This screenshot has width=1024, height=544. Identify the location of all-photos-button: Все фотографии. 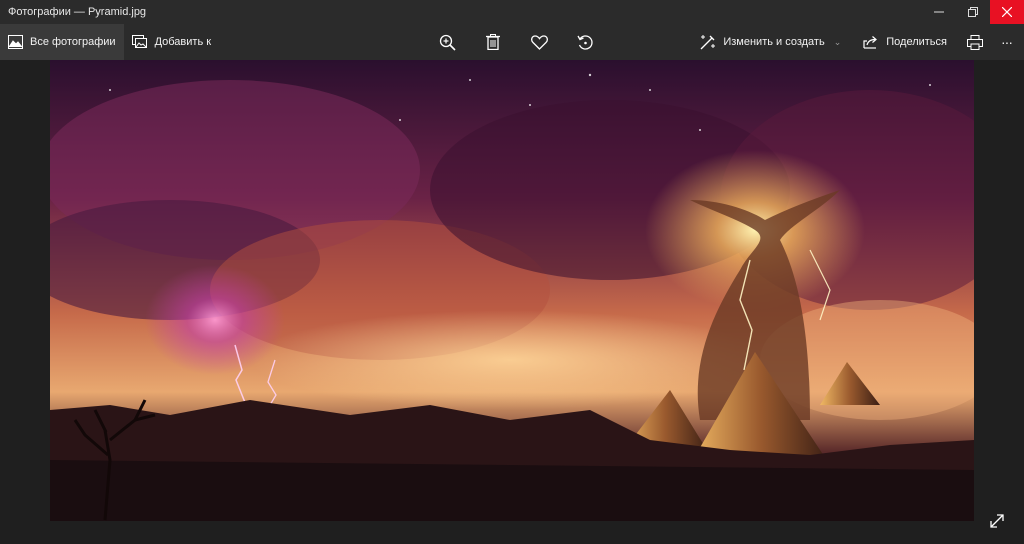
(62, 42).